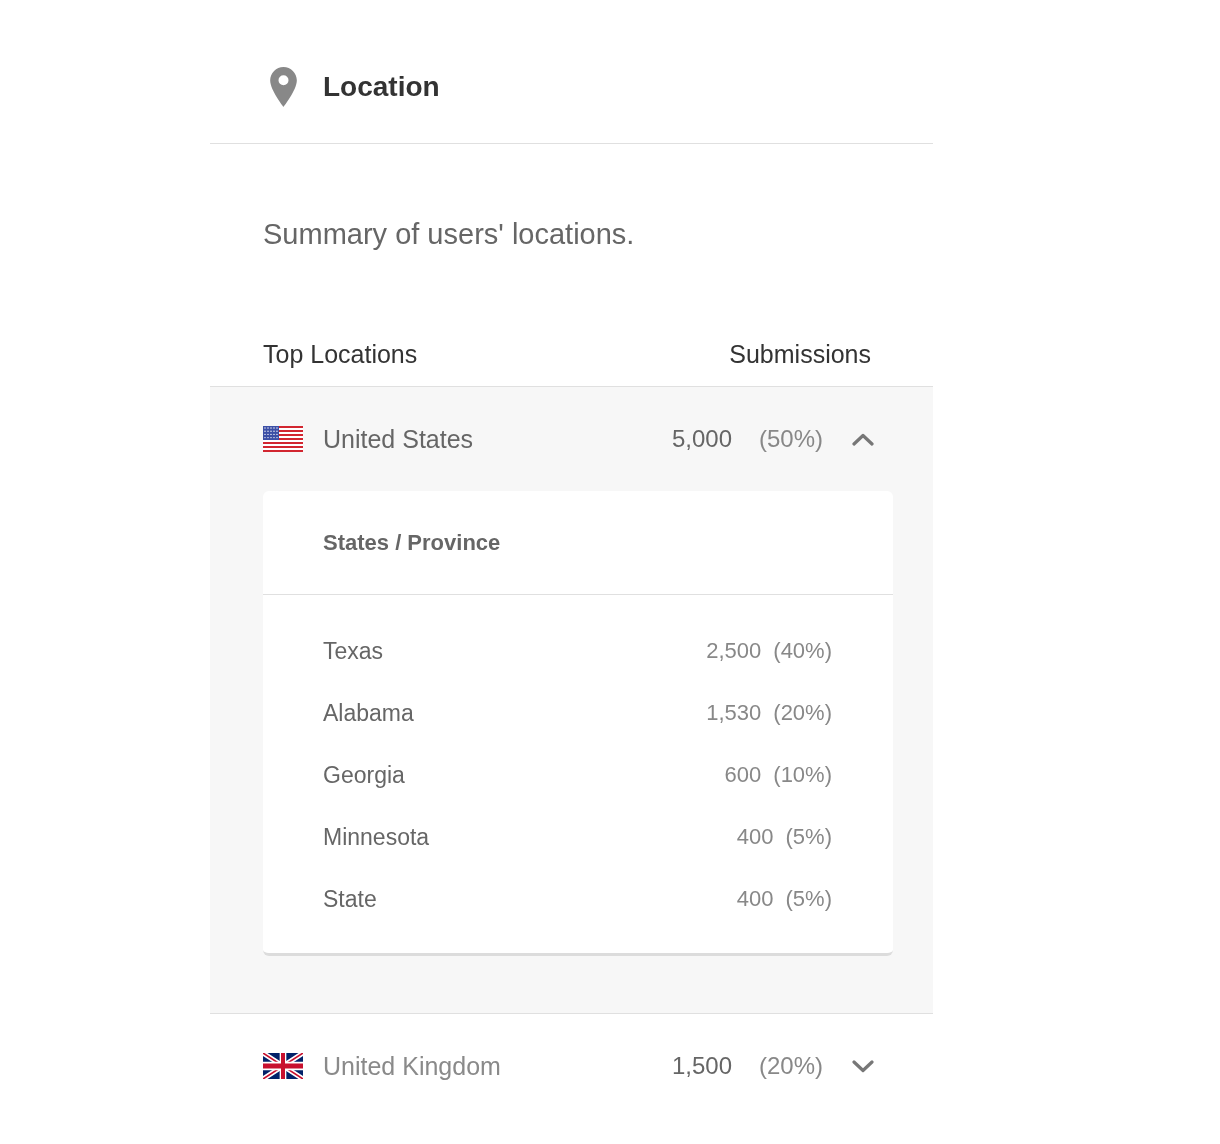 The height and width of the screenshot is (1144, 1220). What do you see at coordinates (863, 1066) in the screenshot?
I see `chevron-down-icon` at bounding box center [863, 1066].